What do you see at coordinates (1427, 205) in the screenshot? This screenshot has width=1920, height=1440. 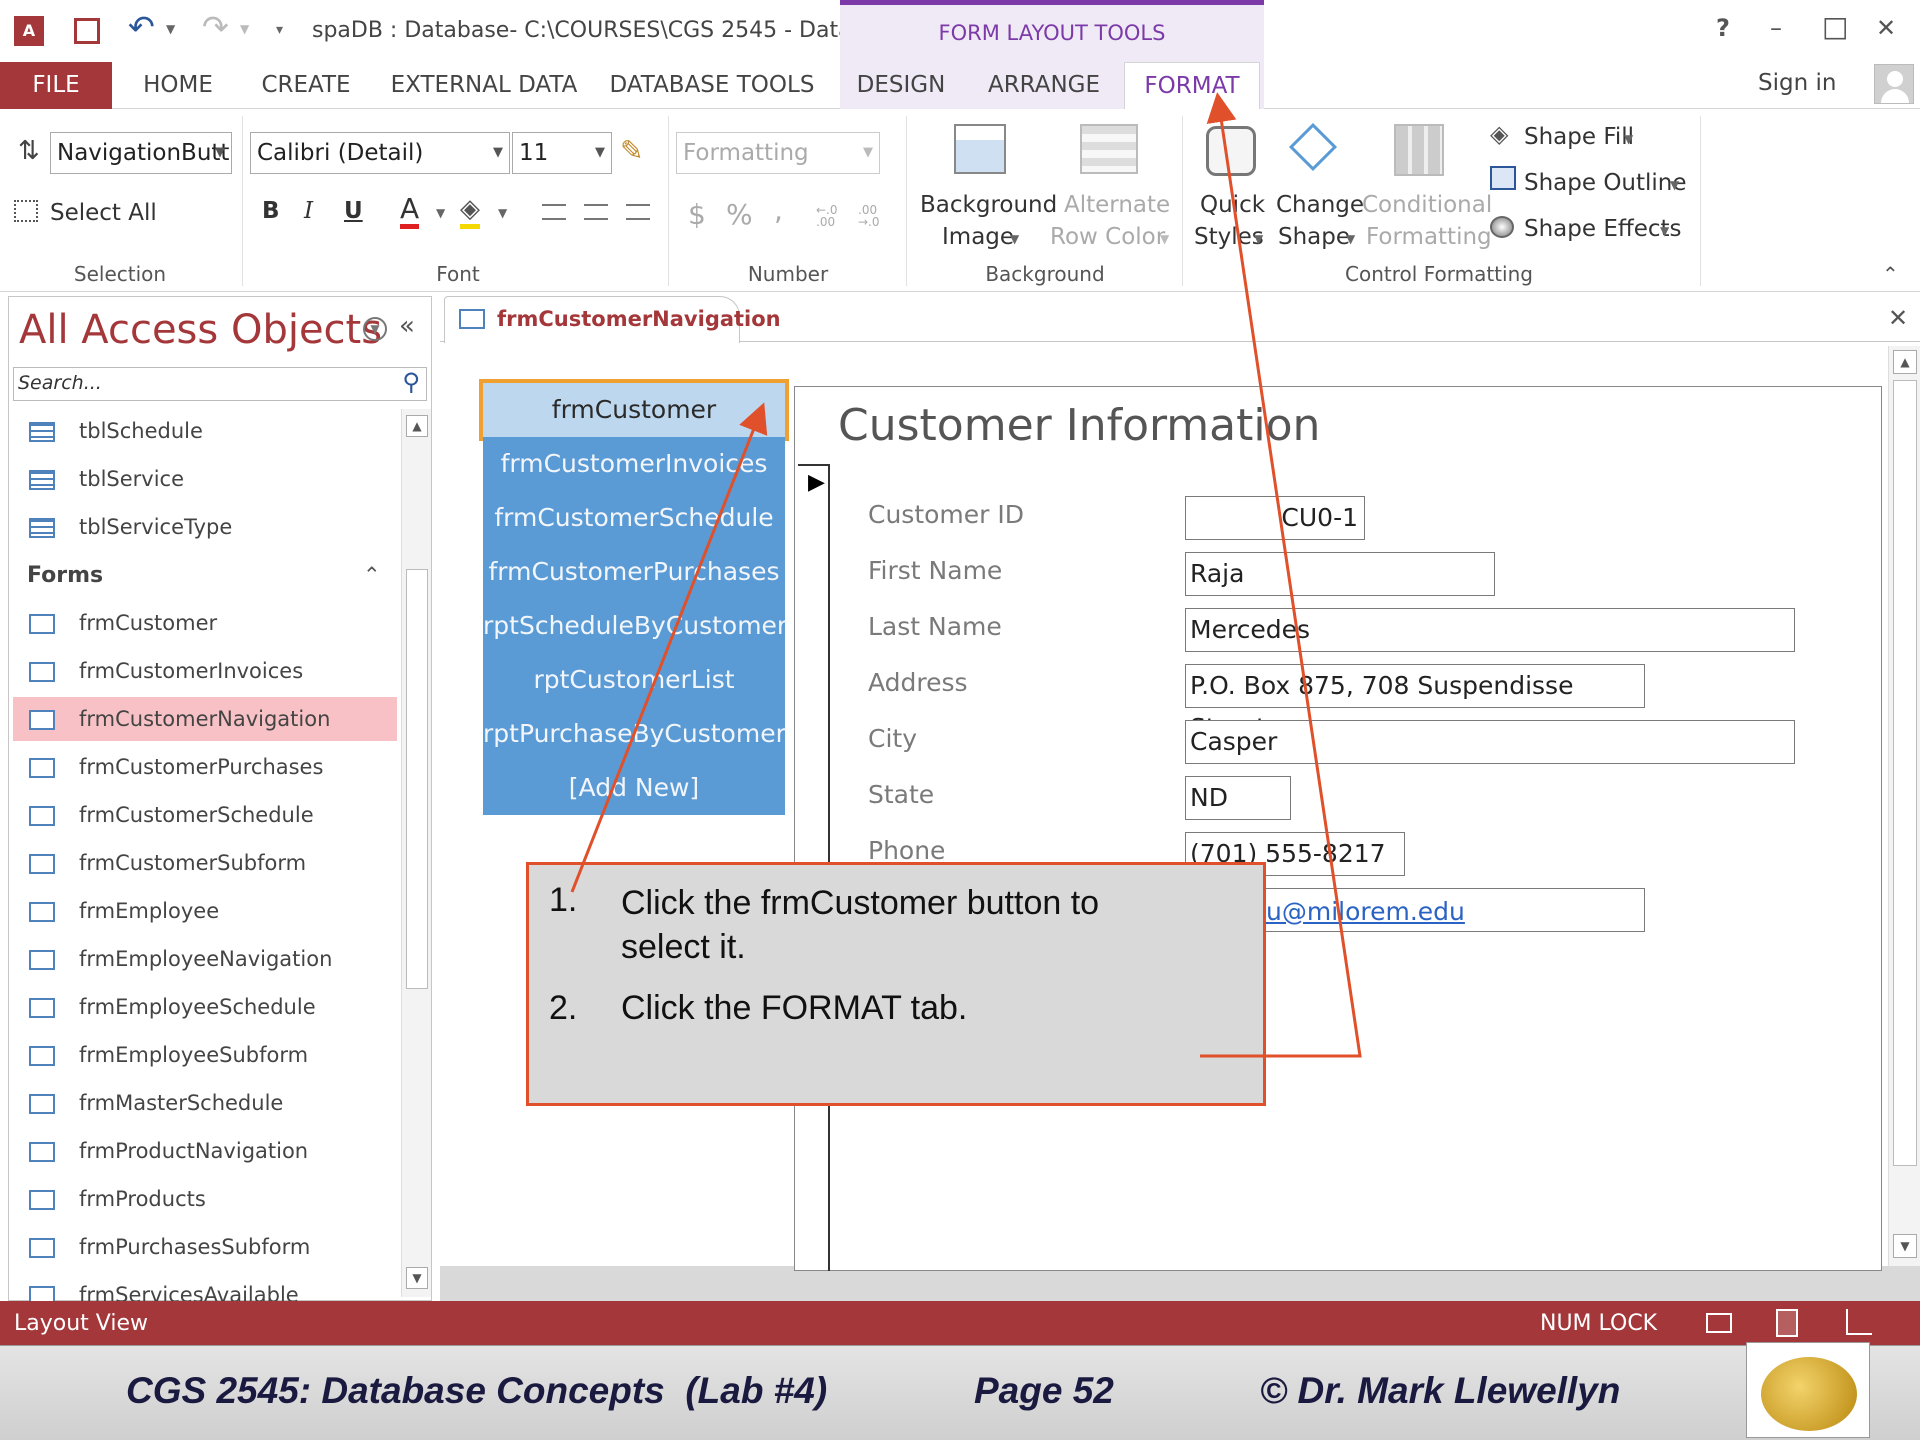 I see `conditional-formatting-label-1: Conditional` at bounding box center [1427, 205].